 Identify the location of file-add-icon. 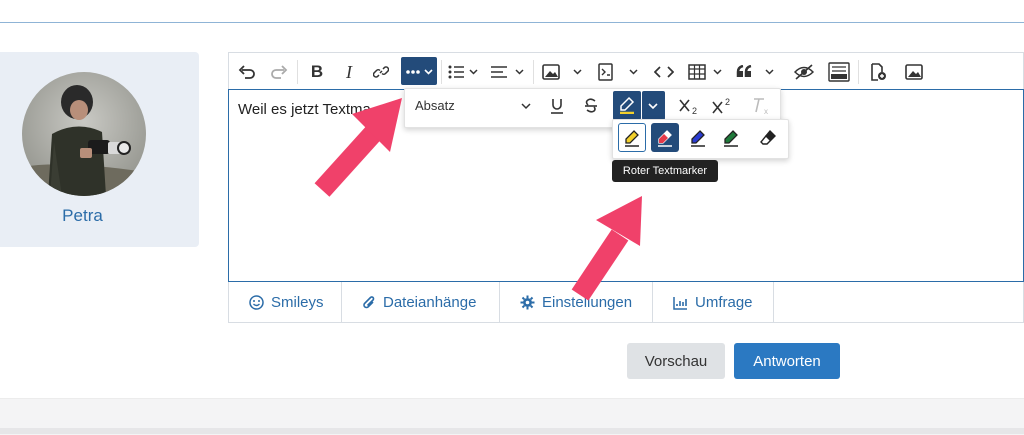
(878, 72).